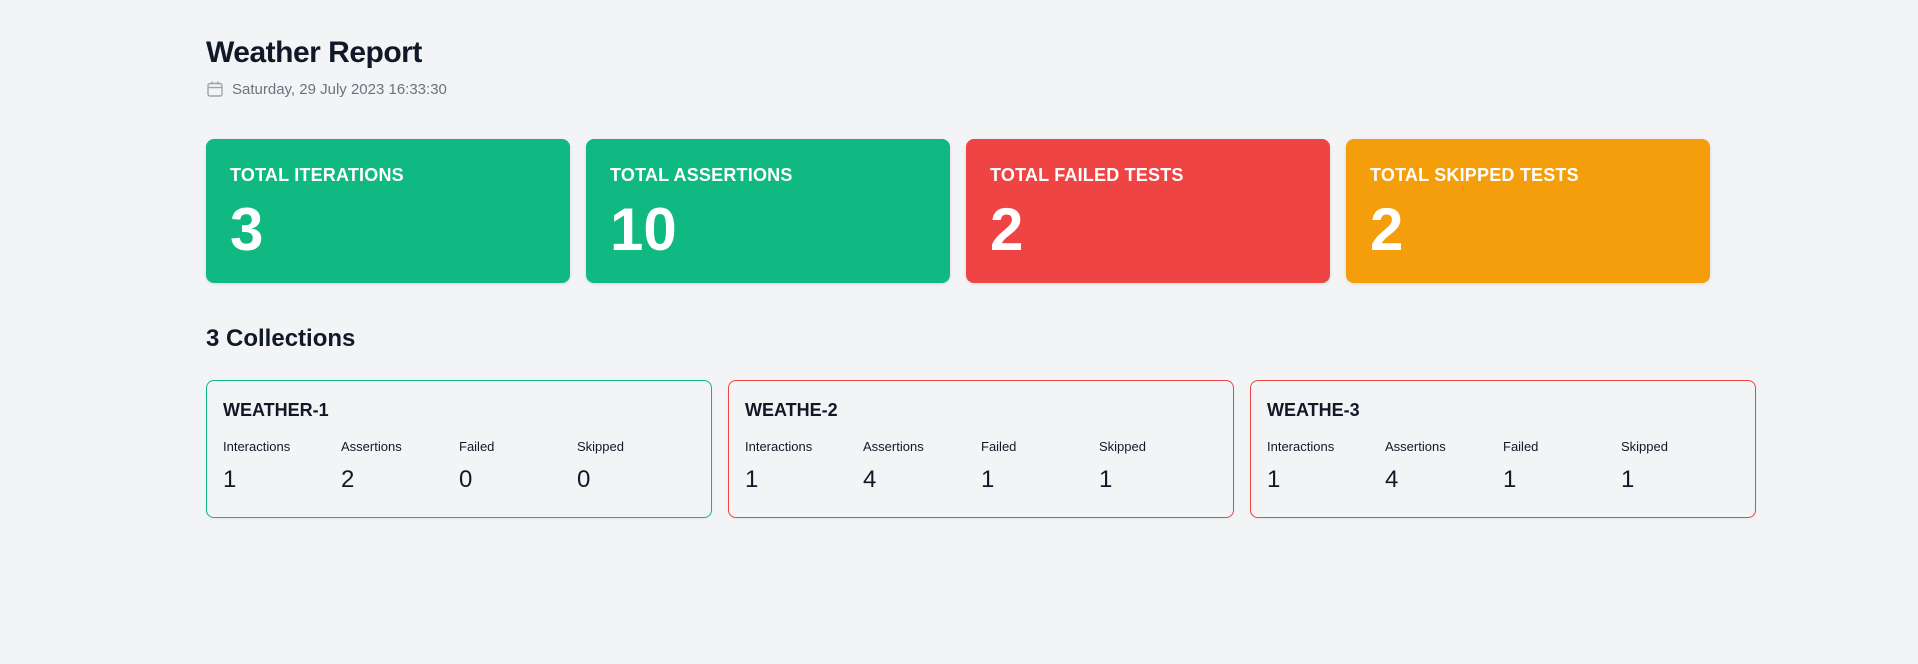  Describe the element at coordinates (768, 211) in the screenshot. I see `stat-card-assertions: TOTAL ASSERTIONS 10` at that location.